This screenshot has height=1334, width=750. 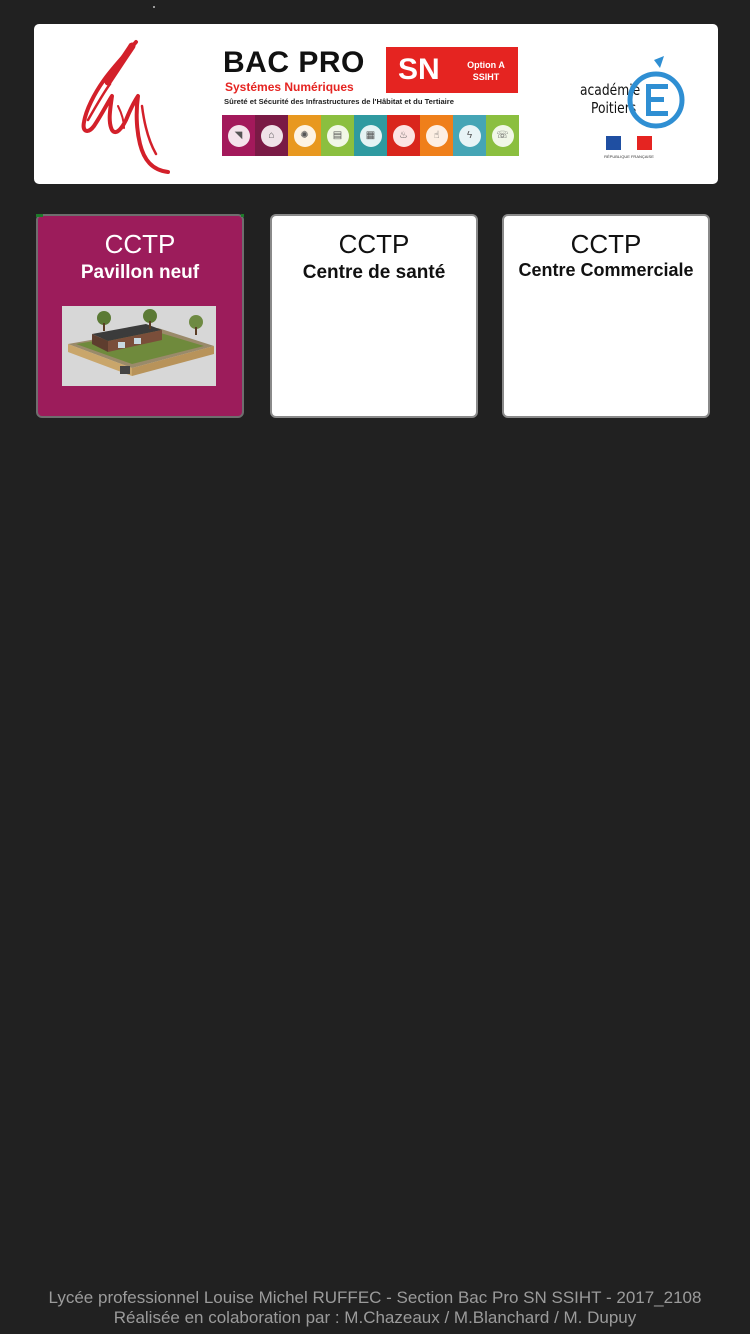 I want to click on domain-tile: ◥, so click(x=238, y=135).